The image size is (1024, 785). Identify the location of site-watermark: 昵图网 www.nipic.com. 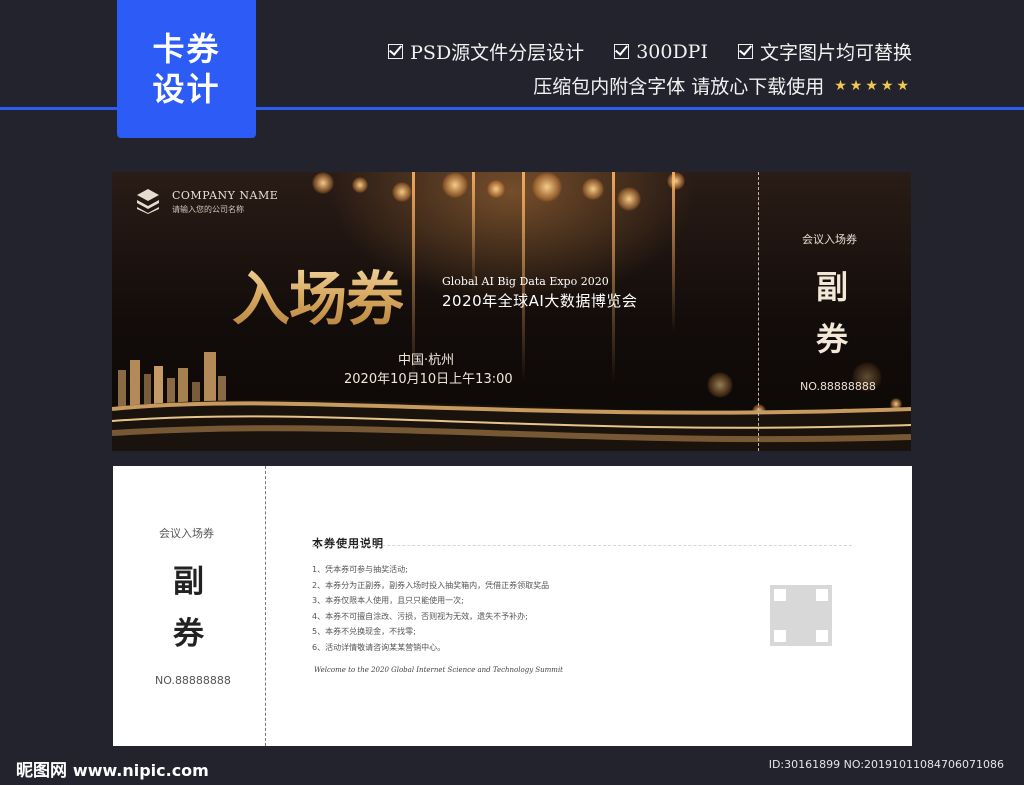
(112, 768).